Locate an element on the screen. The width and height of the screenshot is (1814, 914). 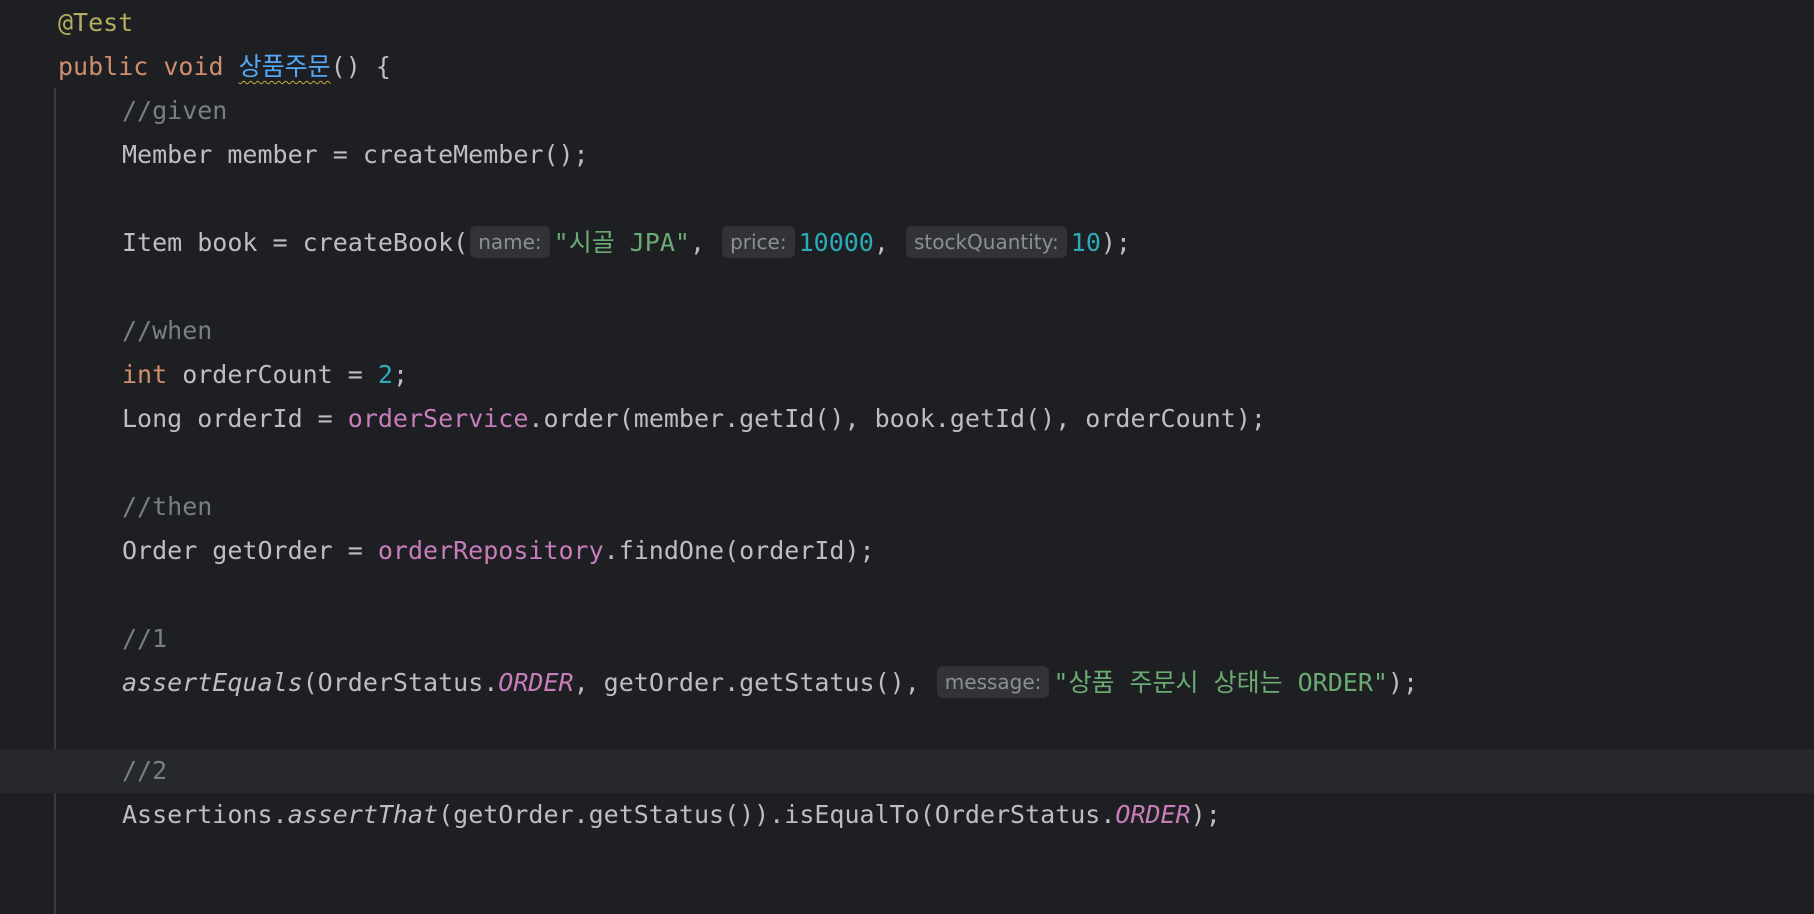
method-name: 상품주문 is located at coordinates (285, 66).